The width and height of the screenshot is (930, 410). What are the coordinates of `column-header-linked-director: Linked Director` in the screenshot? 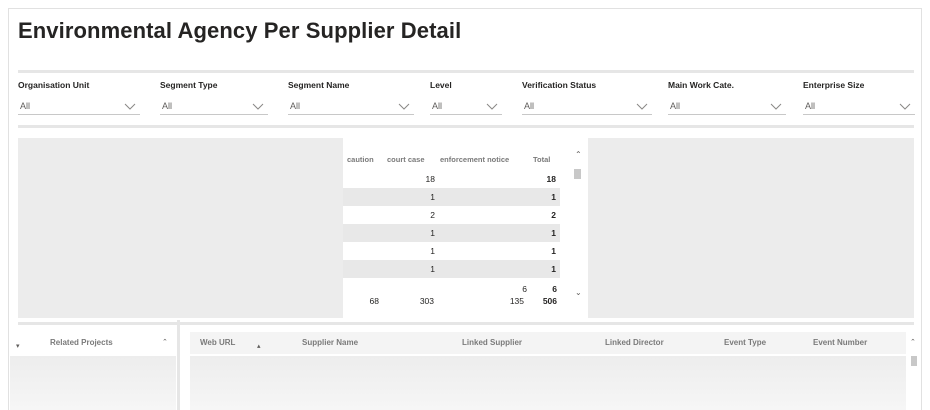 It's located at (634, 342).